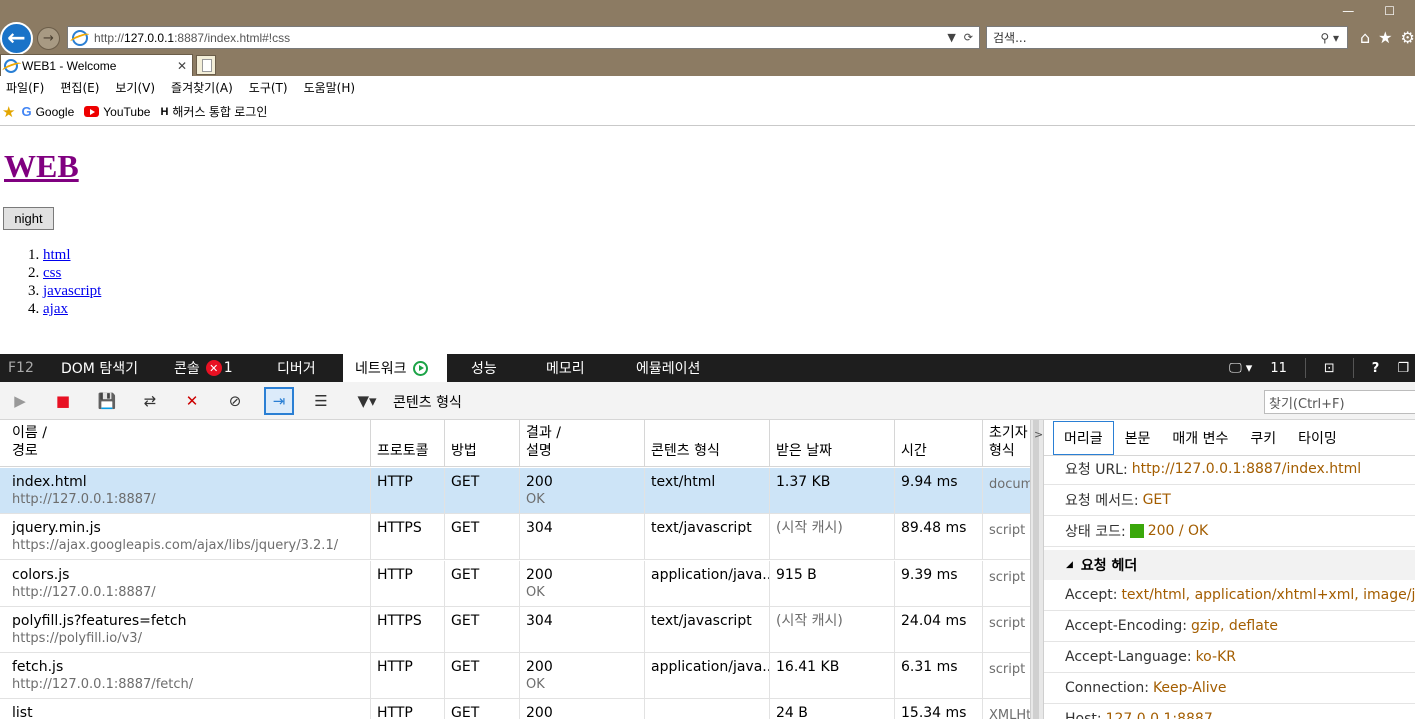 The image size is (1415, 719). Describe the element at coordinates (939, 676) in the screenshot. I see `row-time: 6.31 ms` at that location.